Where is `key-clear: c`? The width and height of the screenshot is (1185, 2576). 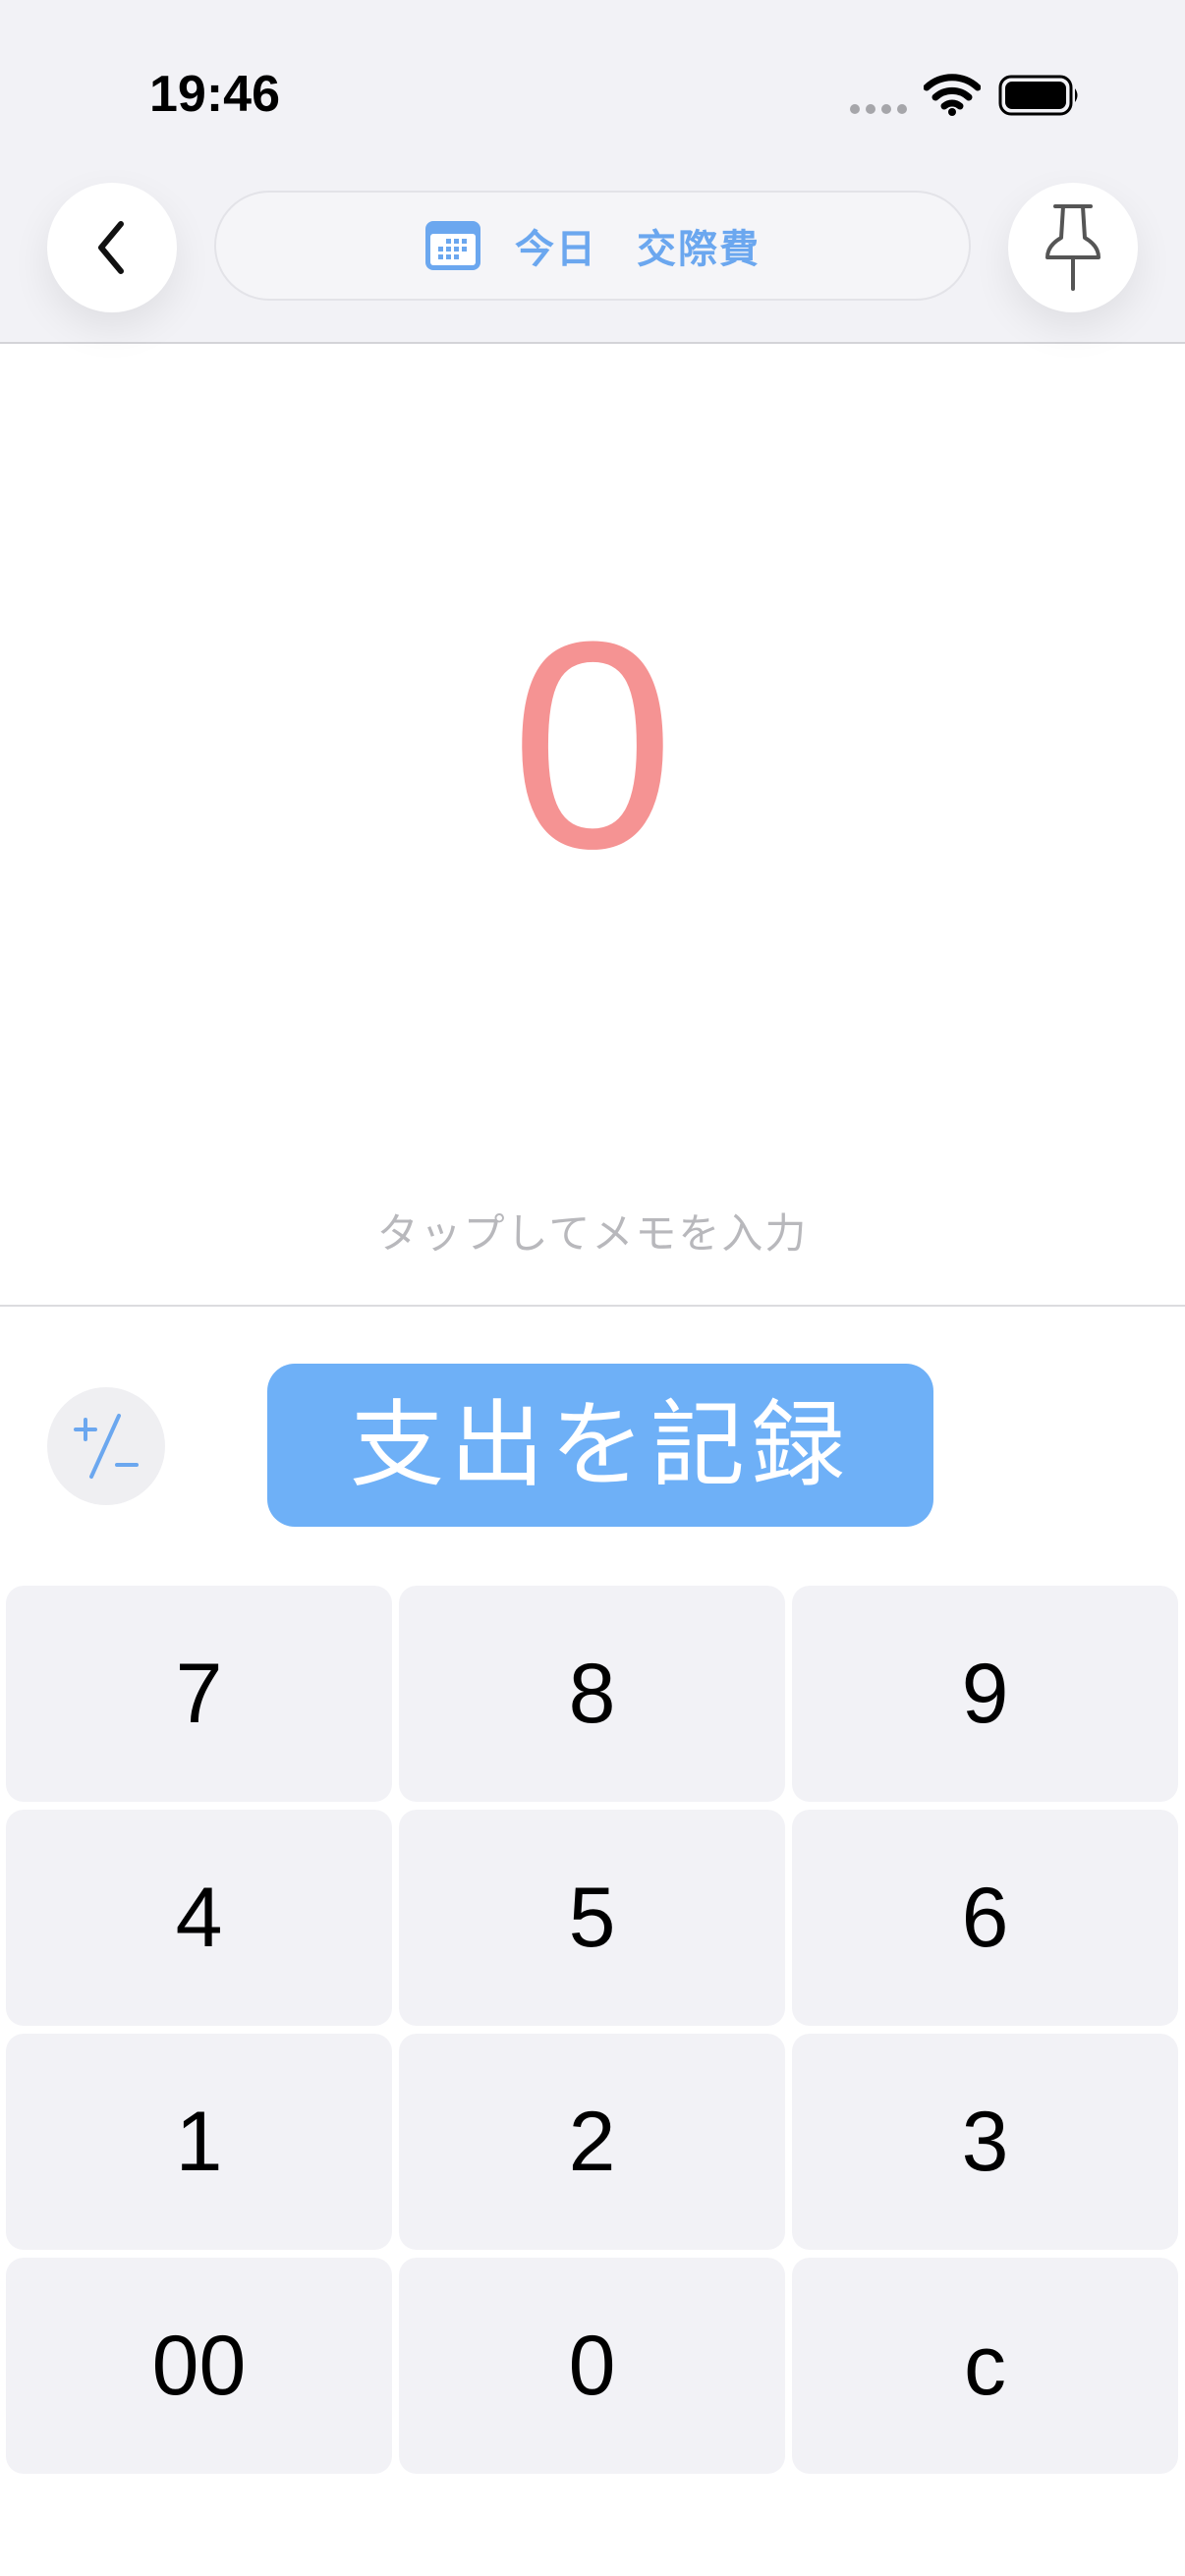
key-clear: c is located at coordinates (985, 2366).